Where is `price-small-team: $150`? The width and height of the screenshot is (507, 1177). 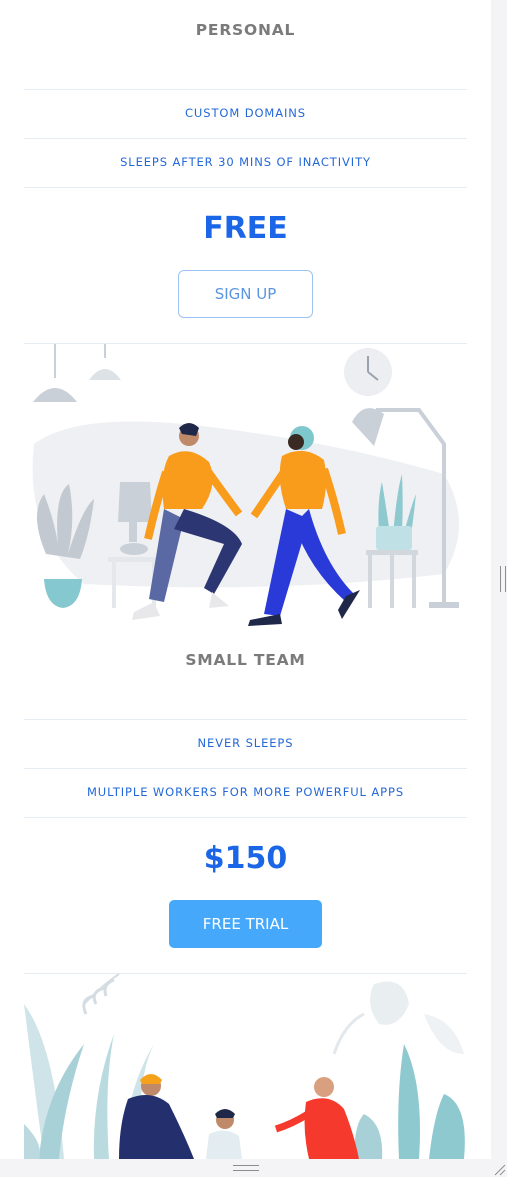 price-small-team: $150 is located at coordinates (245, 858).